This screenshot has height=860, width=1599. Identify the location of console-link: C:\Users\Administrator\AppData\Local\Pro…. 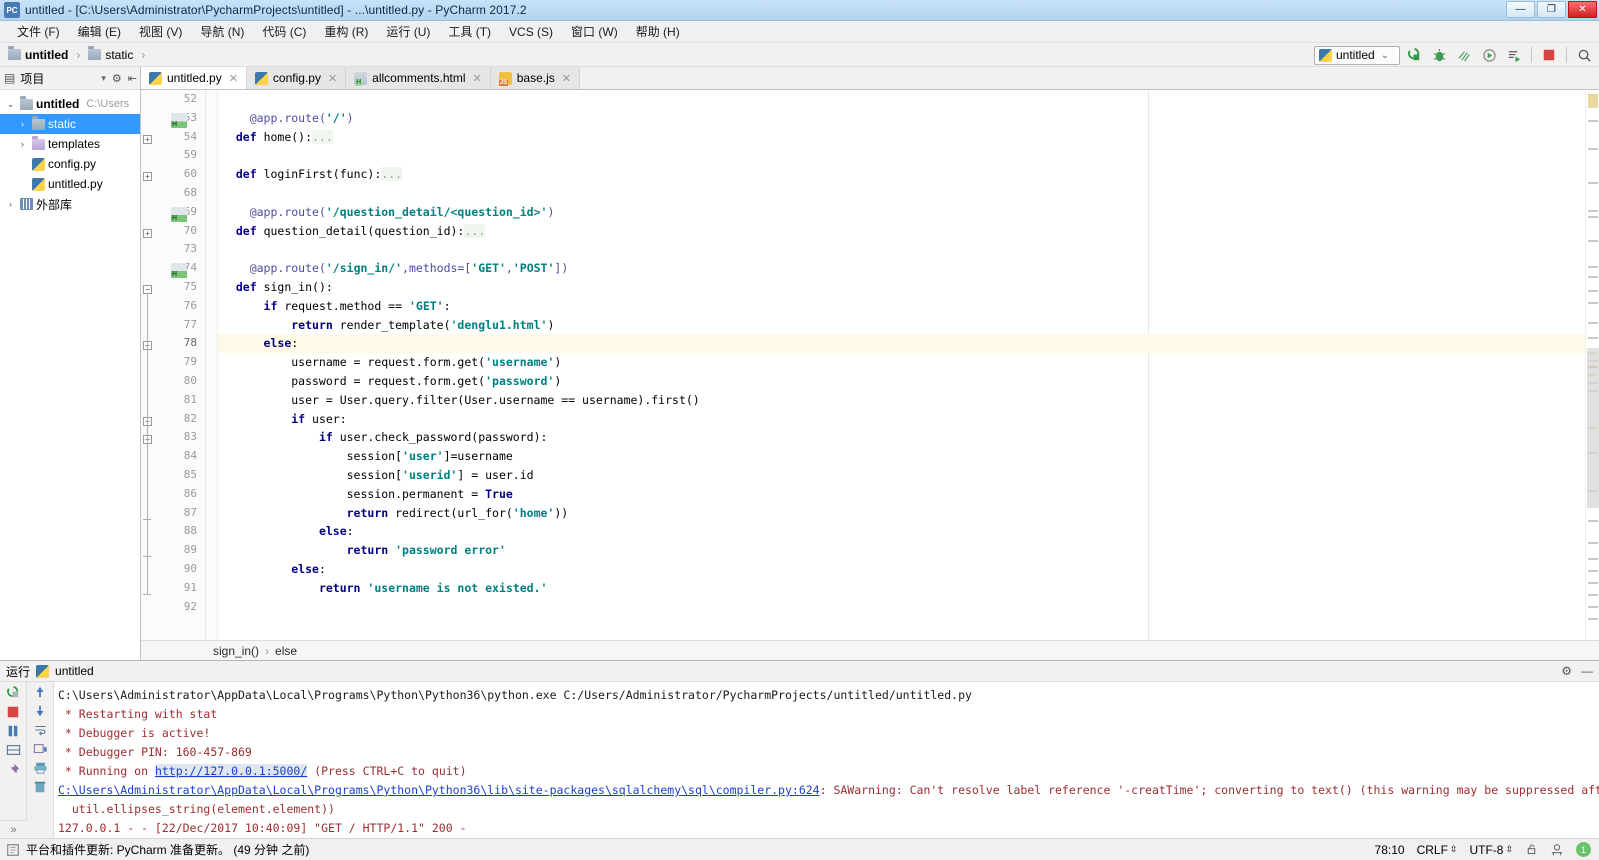
(439, 790).